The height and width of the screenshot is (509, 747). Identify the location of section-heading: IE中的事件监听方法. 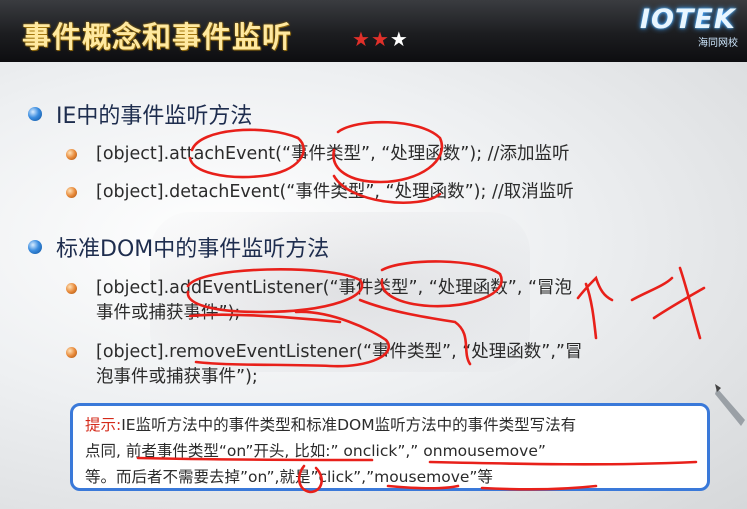
(154, 116).